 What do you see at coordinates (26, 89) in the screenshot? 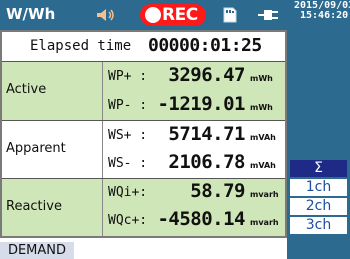
I see `group-label-active: Active` at bounding box center [26, 89].